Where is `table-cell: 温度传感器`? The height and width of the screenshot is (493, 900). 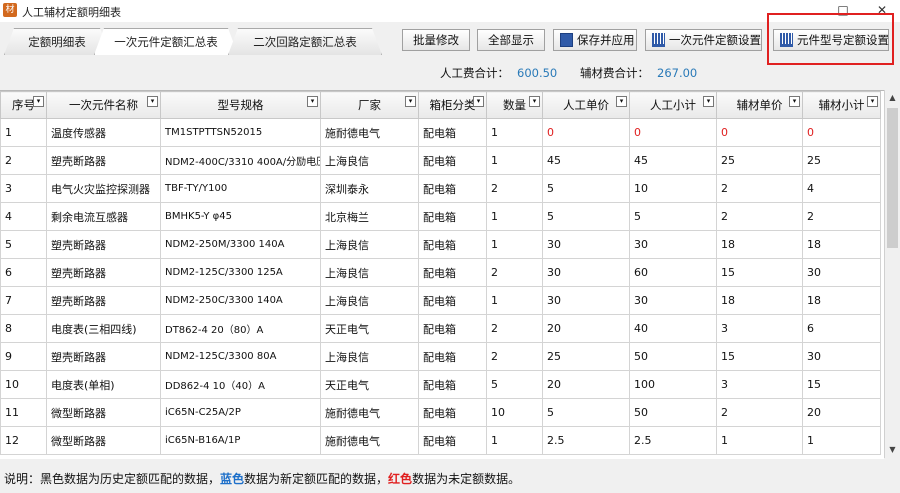
table-cell: 温度传感器 is located at coordinates (103, 132).